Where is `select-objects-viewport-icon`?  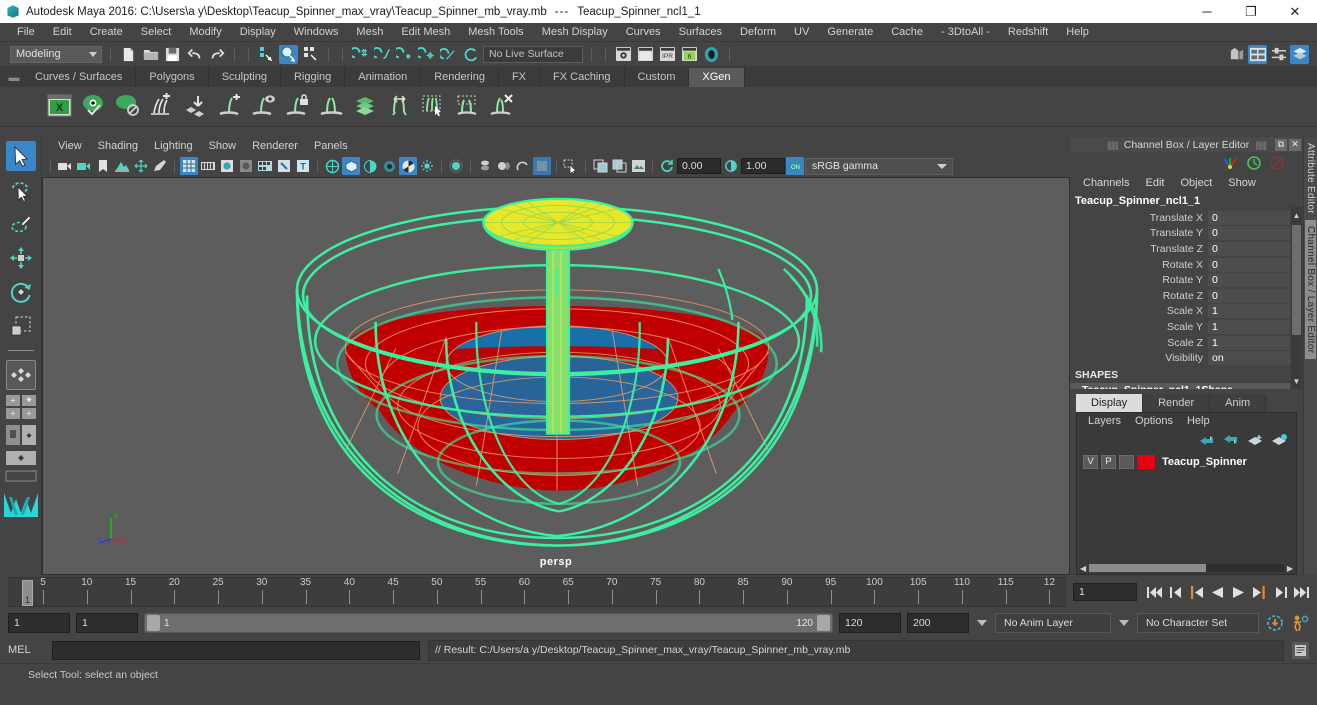
select-objects-viewport-icon is located at coordinates (571, 166).